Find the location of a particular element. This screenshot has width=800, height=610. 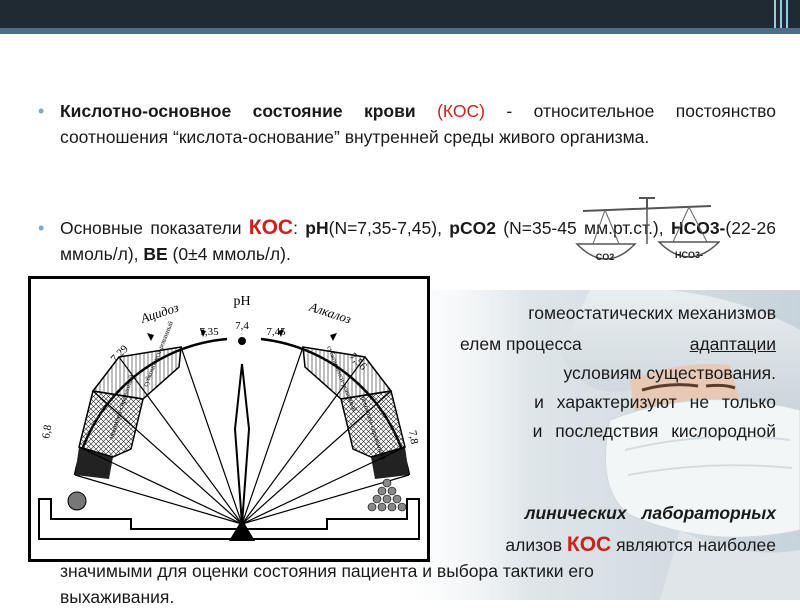

p3-line-2-text: елем процесса is located at coordinates (521, 344).